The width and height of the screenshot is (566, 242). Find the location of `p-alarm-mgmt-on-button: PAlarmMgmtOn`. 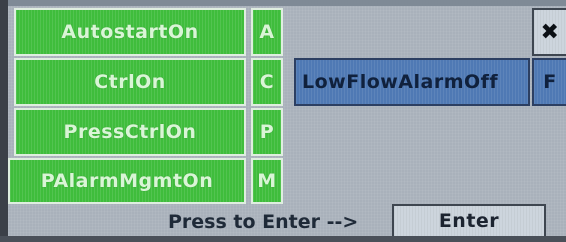

p-alarm-mgmt-on-button: PAlarmMgmtOn is located at coordinates (127, 181).